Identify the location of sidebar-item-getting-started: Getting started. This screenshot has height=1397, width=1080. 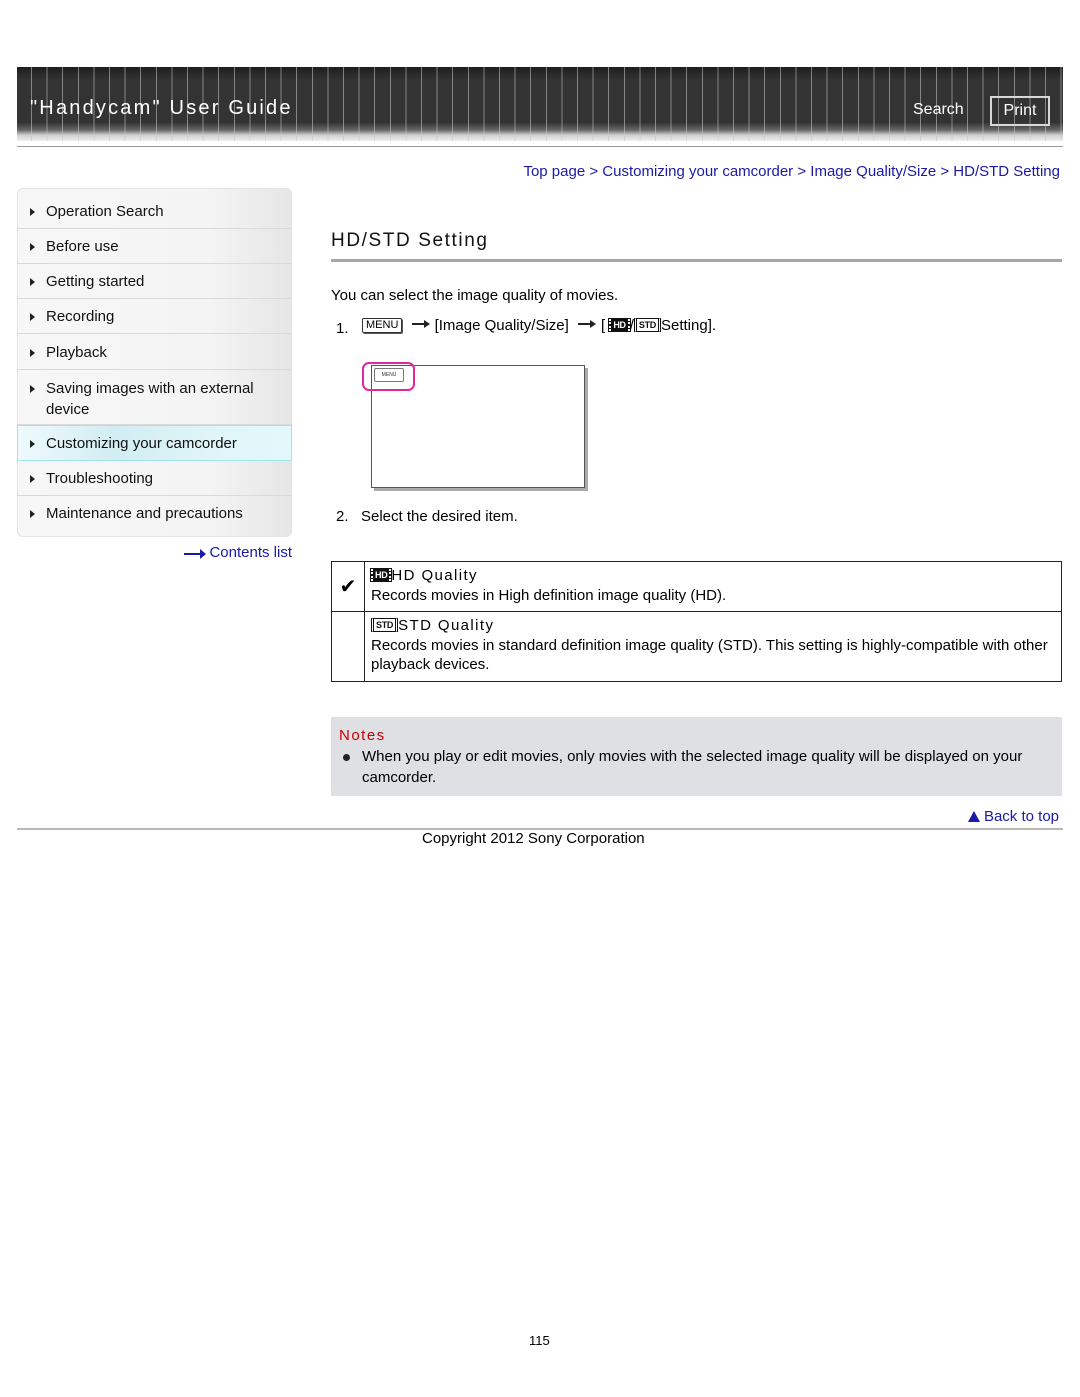
(154, 281).